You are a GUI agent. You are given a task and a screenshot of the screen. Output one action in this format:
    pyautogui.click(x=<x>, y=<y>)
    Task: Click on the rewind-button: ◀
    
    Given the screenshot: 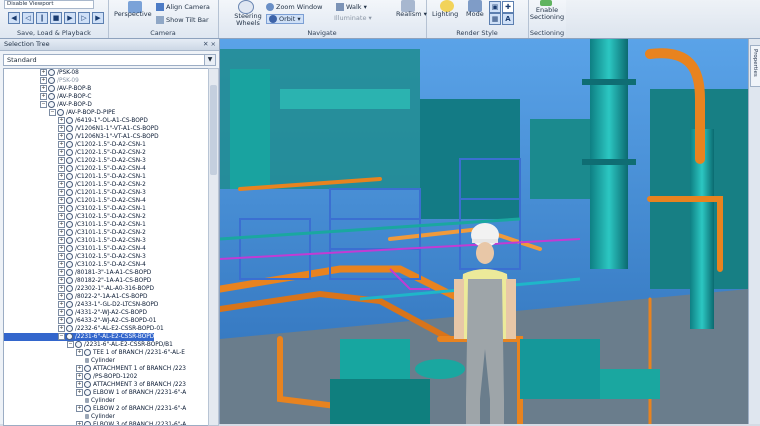 What is the action you would take?
    pyautogui.click(x=14, y=18)
    